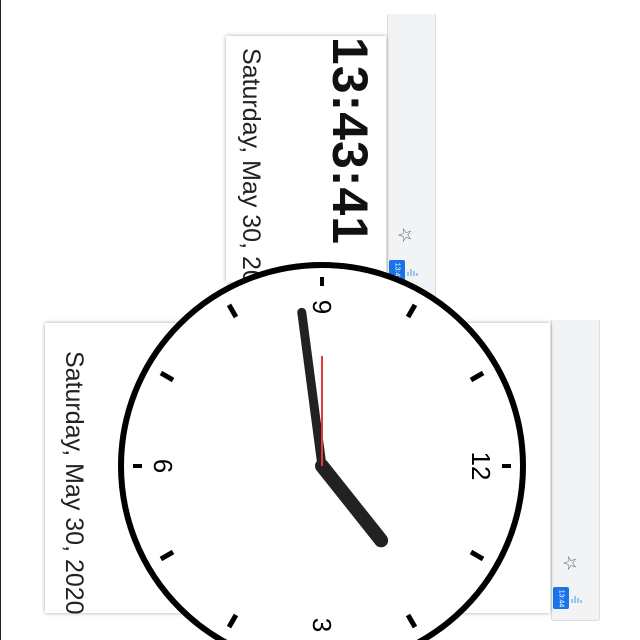 The width and height of the screenshot is (640, 640). I want to click on clock-numeral-3: 3, so click(322, 625).